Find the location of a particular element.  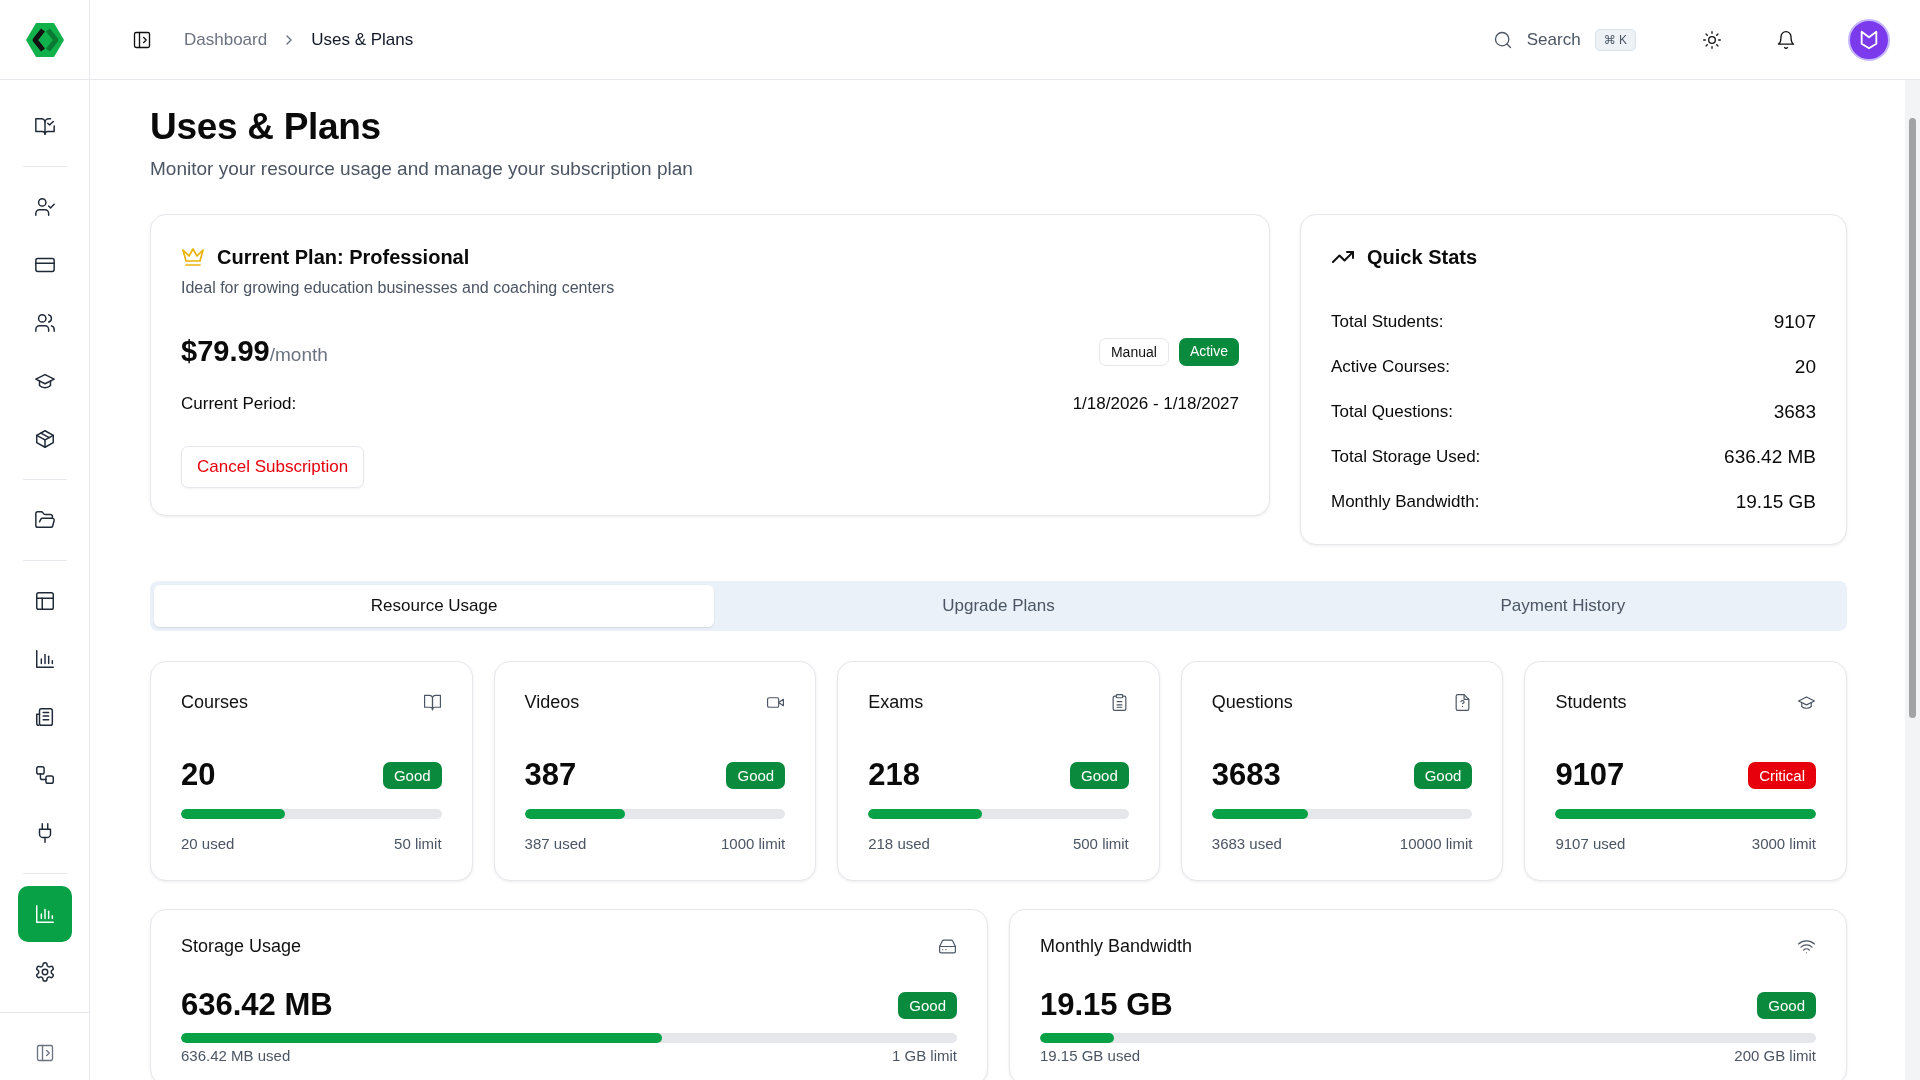

tab: Resource Usage is located at coordinates (434, 606).